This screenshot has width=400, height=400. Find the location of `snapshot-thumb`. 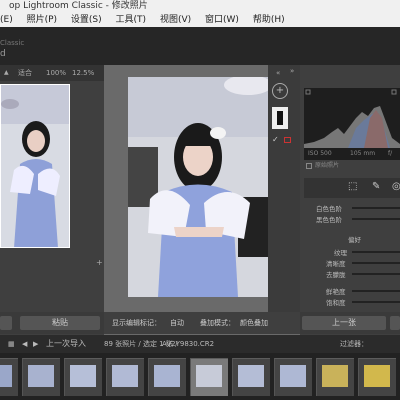

snapshot-thumb is located at coordinates (280, 118).